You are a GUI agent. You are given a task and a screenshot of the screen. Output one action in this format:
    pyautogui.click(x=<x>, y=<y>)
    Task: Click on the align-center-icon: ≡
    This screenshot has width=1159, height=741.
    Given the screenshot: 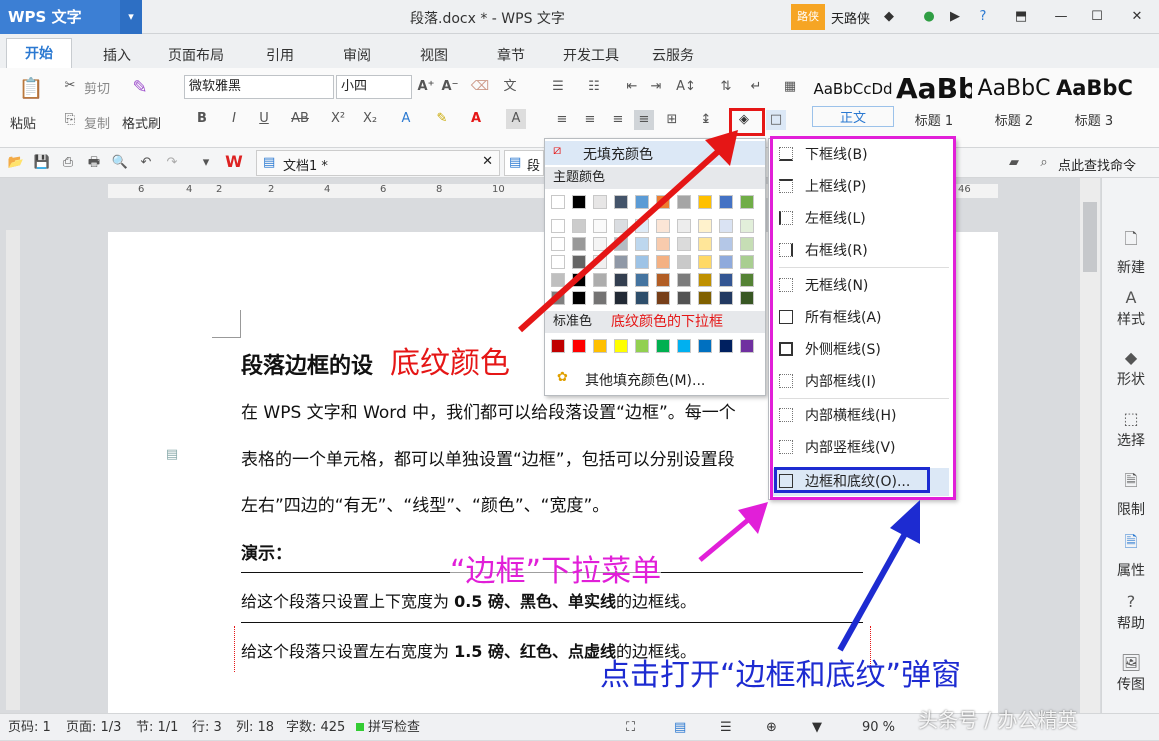 What is the action you would take?
    pyautogui.click(x=590, y=120)
    